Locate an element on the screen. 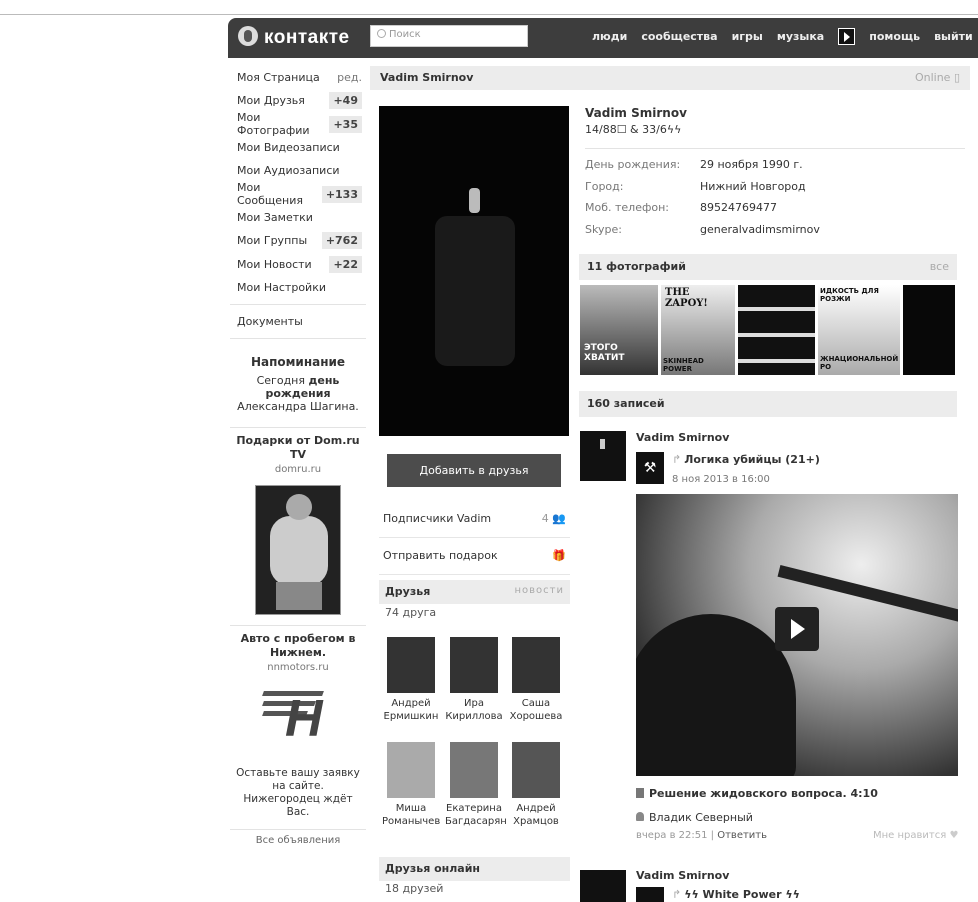 This screenshot has width=978, height=902. info-value: Нижний Новгород is located at coordinates (753, 191).